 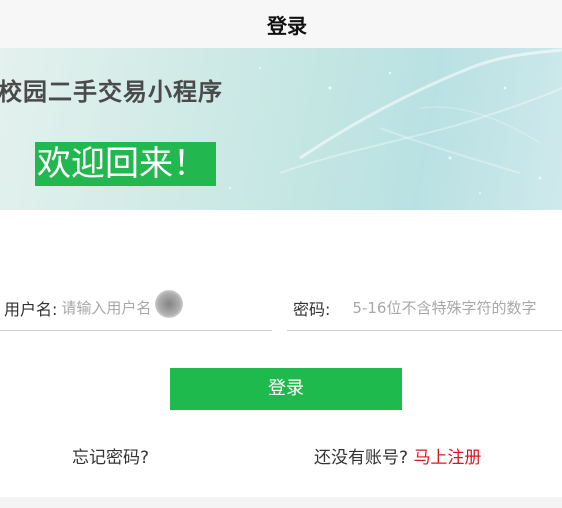 I want to click on bottom-divider, so click(x=281, y=502).